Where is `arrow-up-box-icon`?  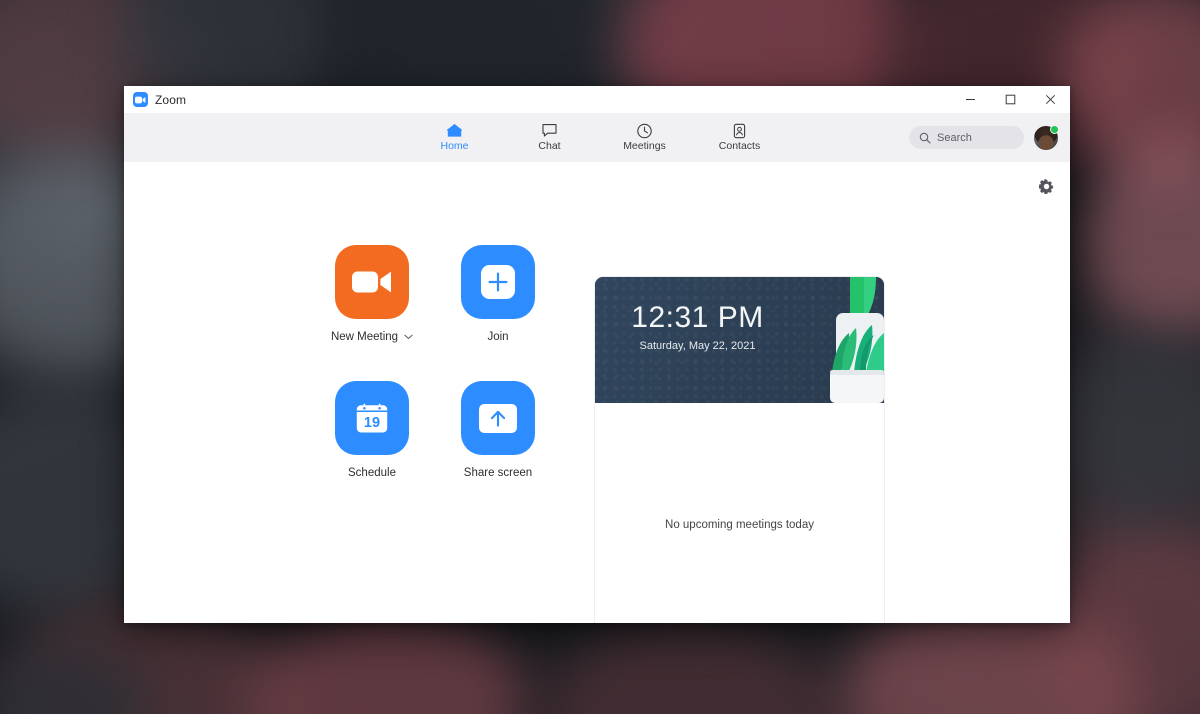
arrow-up-box-icon is located at coordinates (498, 418).